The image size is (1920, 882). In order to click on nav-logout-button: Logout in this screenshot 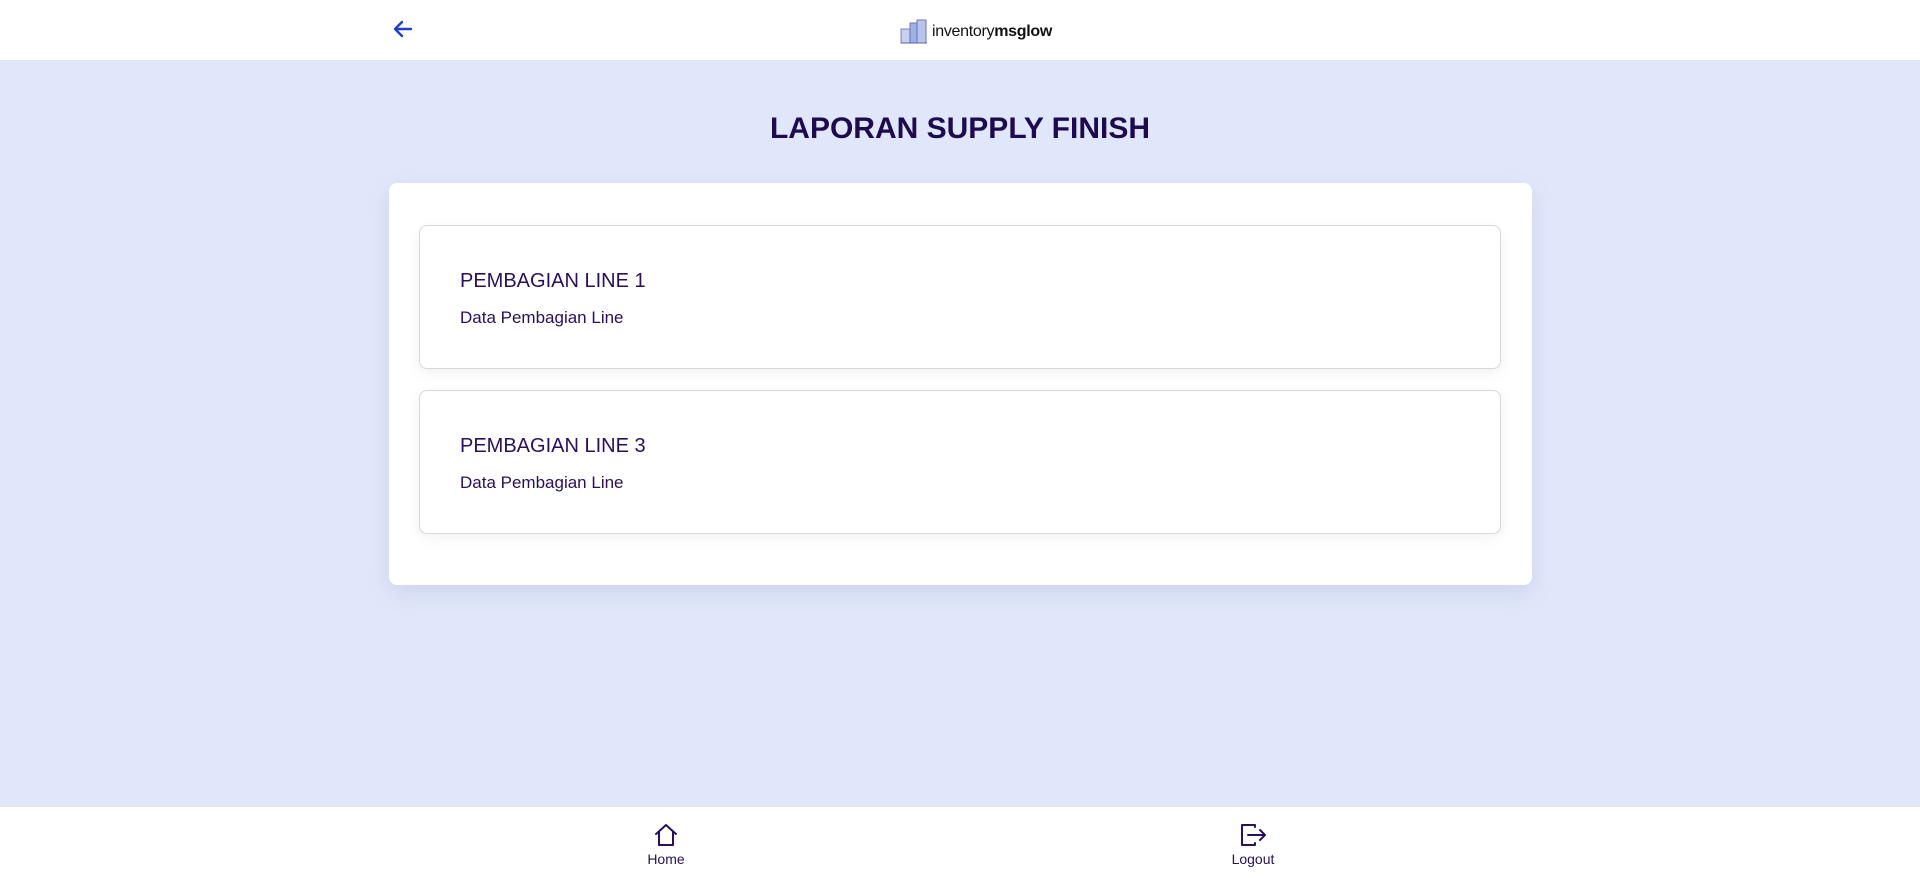, I will do `click(1253, 844)`.